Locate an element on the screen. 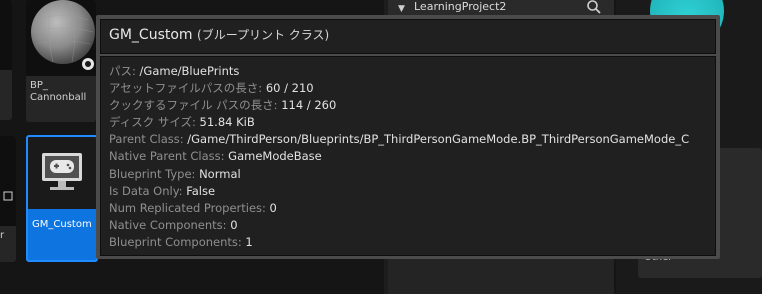 Image resolution: width=762 pixels, height=294 pixels. tooltip-row-native-components: Native Components: 0 is located at coordinates (399, 225).